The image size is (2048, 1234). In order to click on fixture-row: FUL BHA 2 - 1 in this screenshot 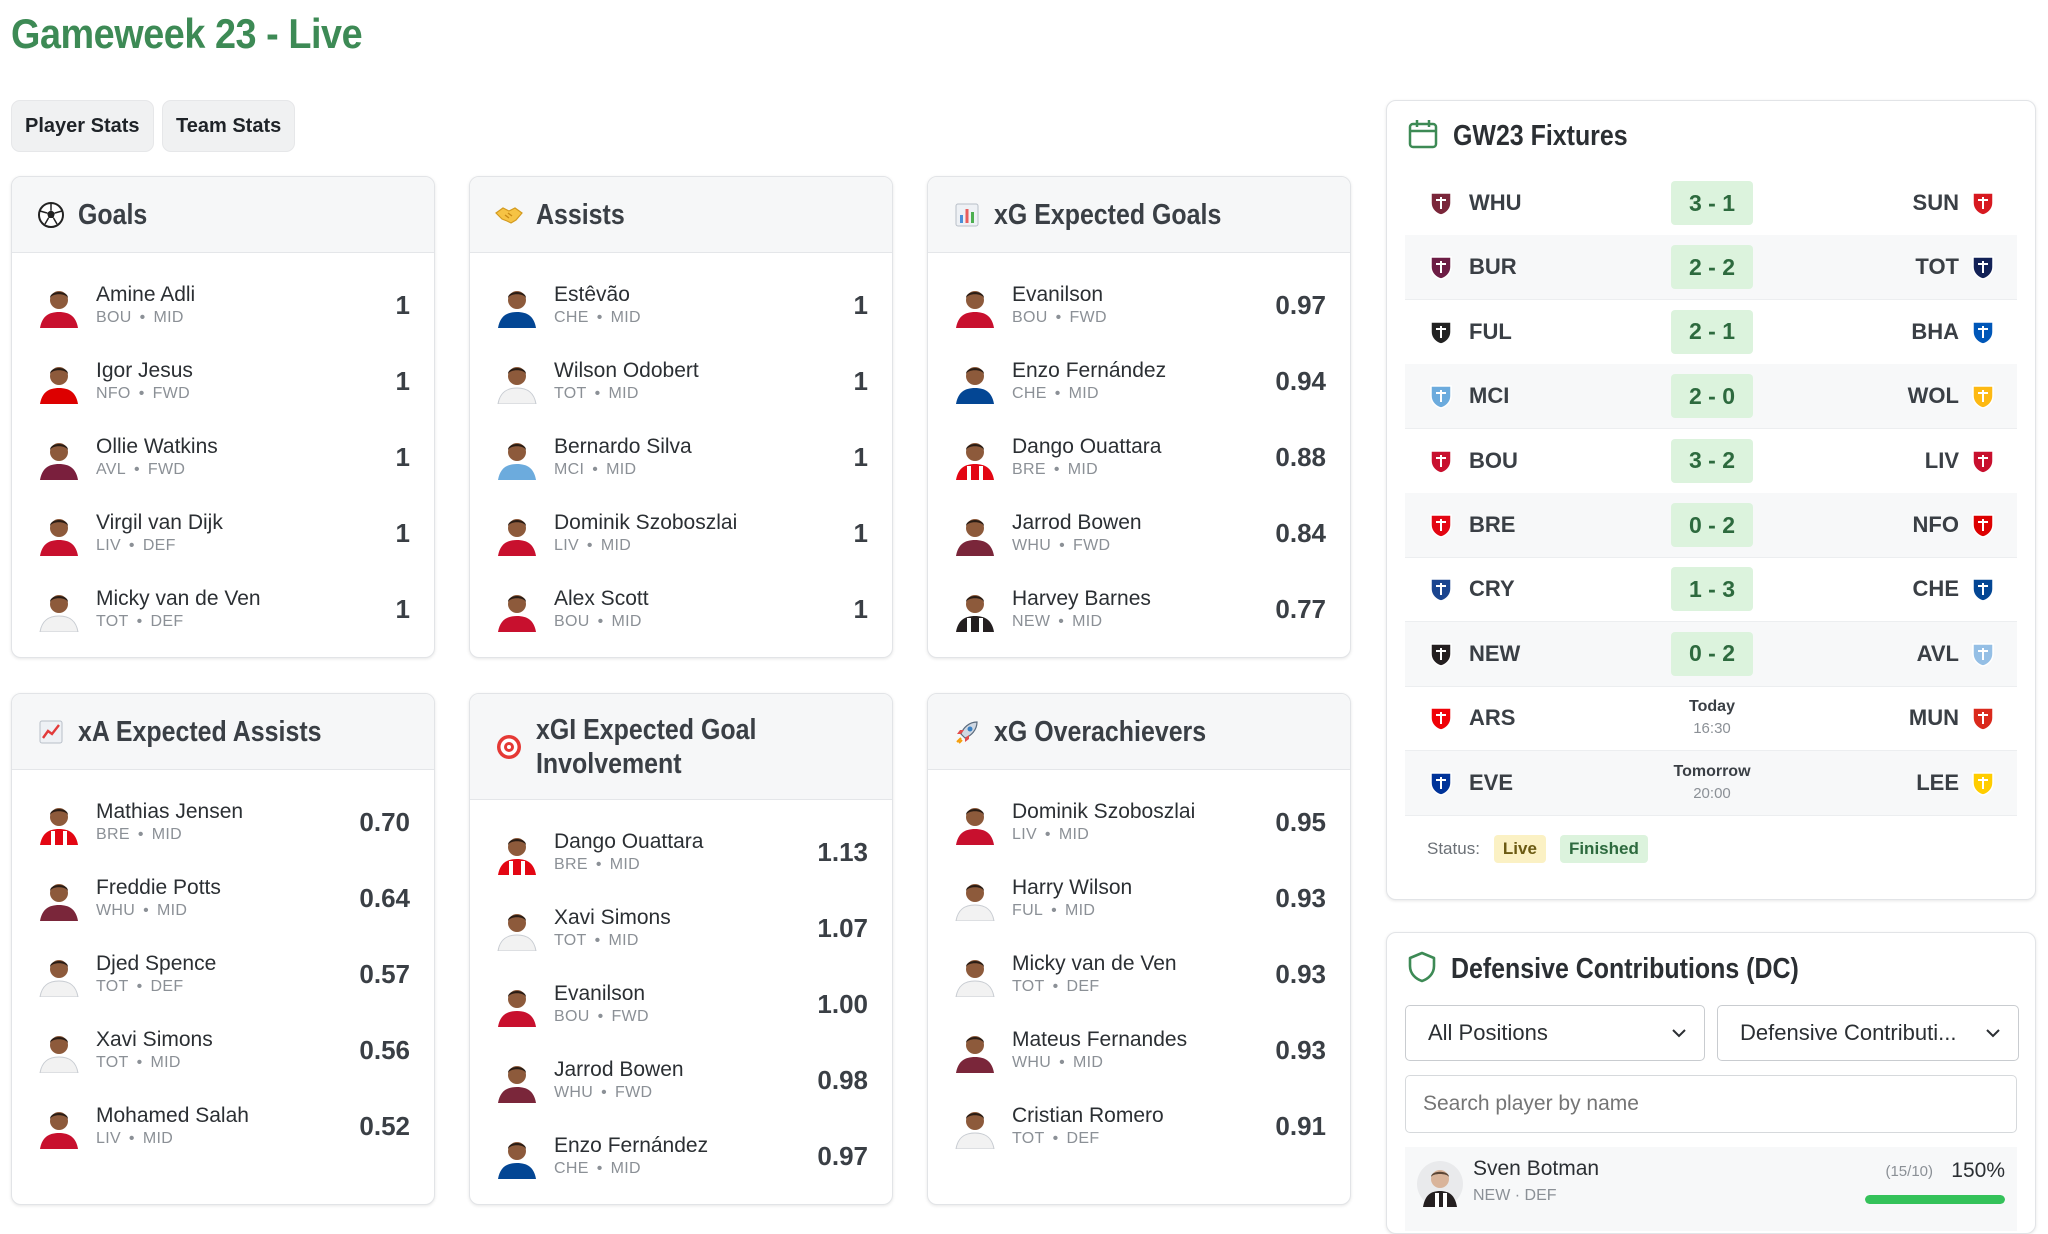, I will do `click(1711, 332)`.